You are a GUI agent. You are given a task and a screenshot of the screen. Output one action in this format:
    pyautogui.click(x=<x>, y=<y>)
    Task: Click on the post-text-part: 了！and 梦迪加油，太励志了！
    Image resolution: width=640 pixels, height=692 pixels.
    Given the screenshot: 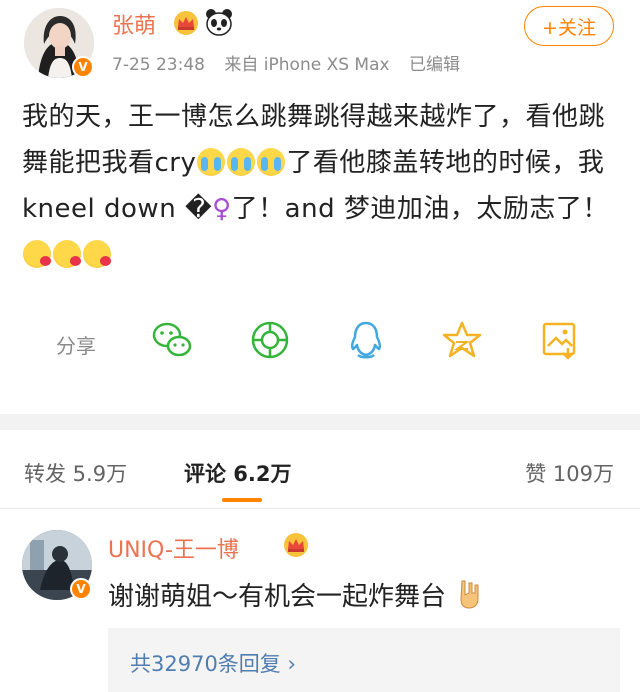 What is the action you would take?
    pyautogui.click(x=420, y=209)
    